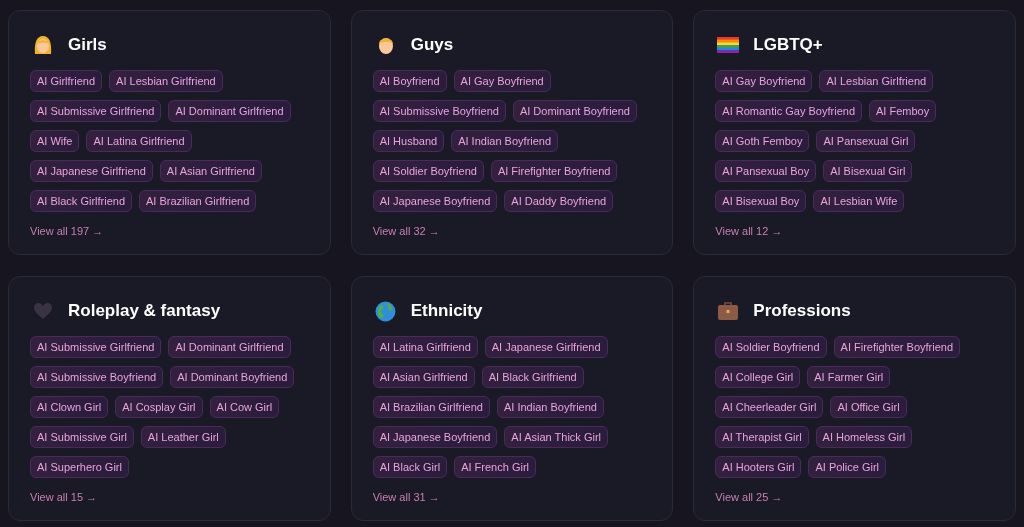  What do you see at coordinates (769, 407) in the screenshot?
I see `tag-chip: AI Cheerleader Girl` at bounding box center [769, 407].